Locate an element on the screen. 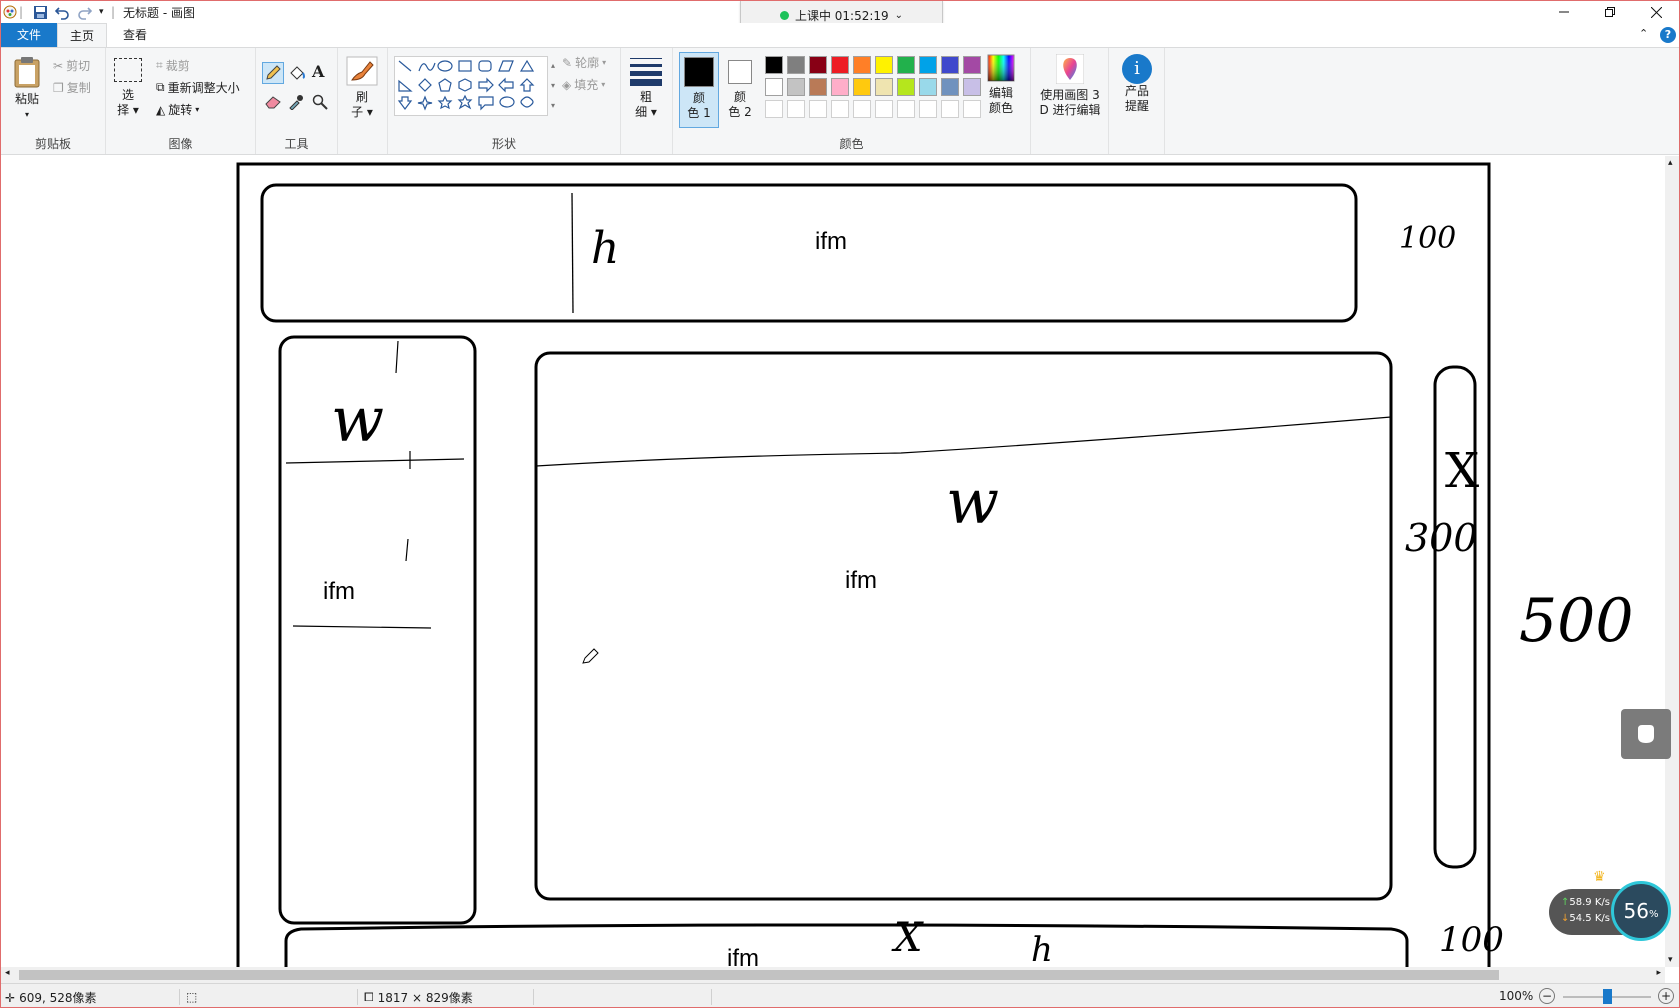  redo-icon is located at coordinates (84, 12).